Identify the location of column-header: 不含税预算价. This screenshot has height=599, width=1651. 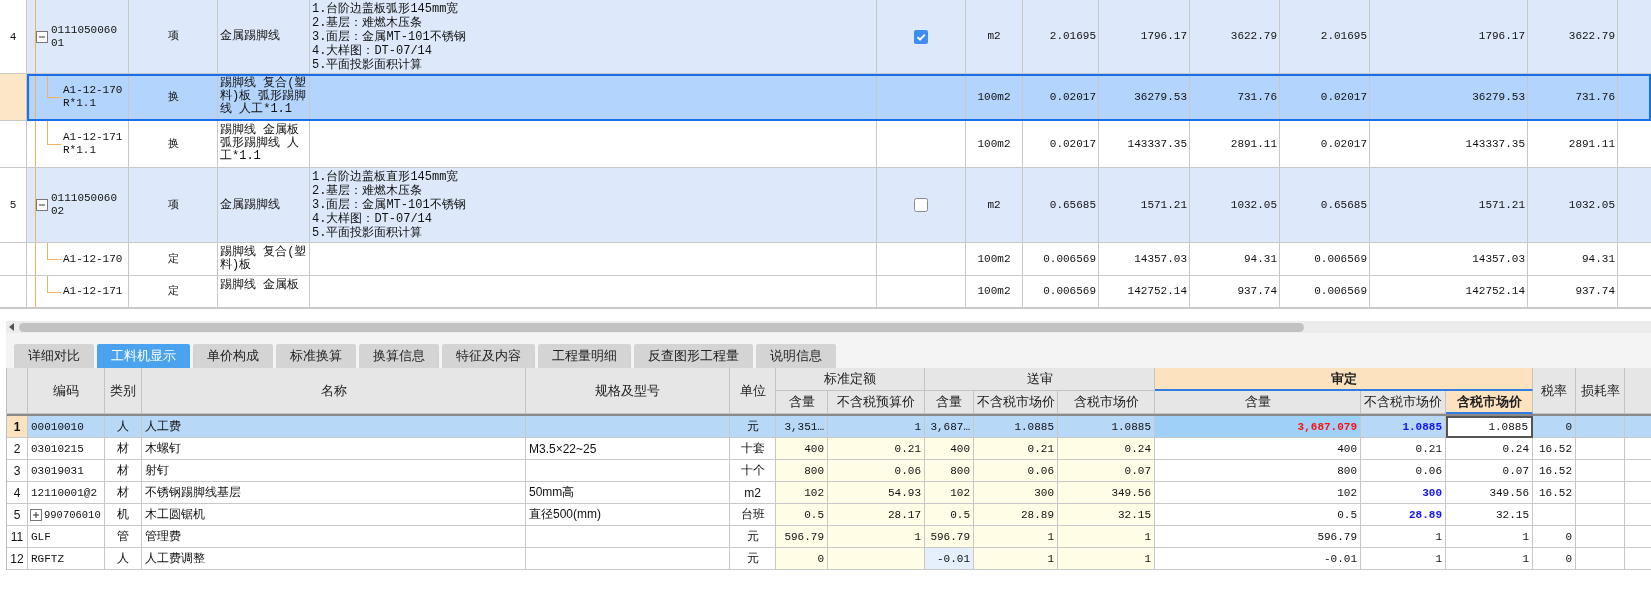
(876, 402).